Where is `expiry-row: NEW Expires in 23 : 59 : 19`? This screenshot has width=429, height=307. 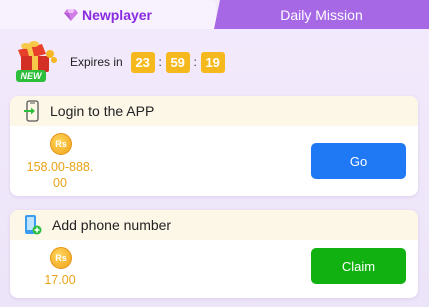 expiry-row: NEW Expires in 23 : 59 : 19 is located at coordinates (118, 62).